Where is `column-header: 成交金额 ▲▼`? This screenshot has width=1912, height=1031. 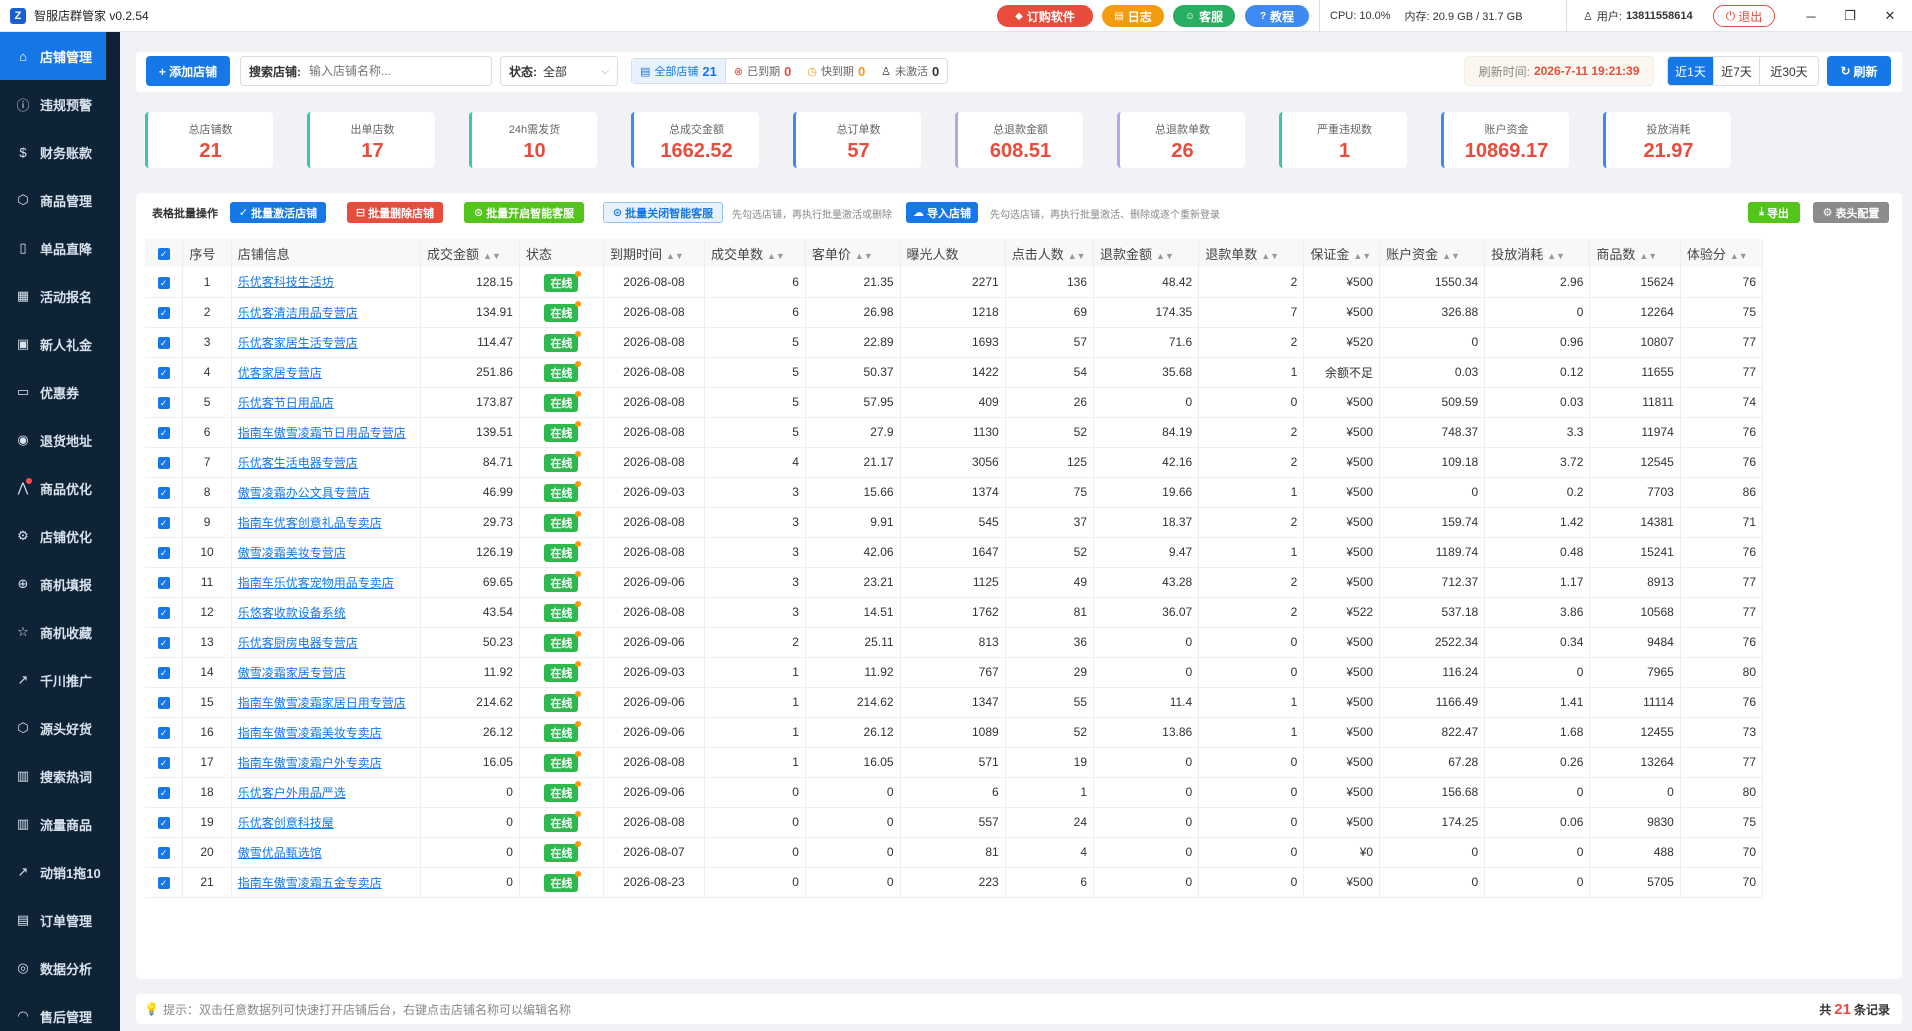
column-header: 成交金额 ▲▼ is located at coordinates (470, 253).